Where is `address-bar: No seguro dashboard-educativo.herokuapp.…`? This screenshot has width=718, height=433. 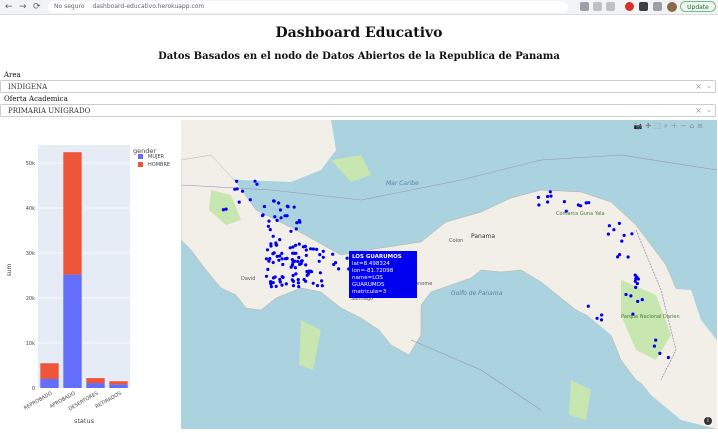 address-bar: No seguro dashboard-educativo.herokuapp.… is located at coordinates (308, 7).